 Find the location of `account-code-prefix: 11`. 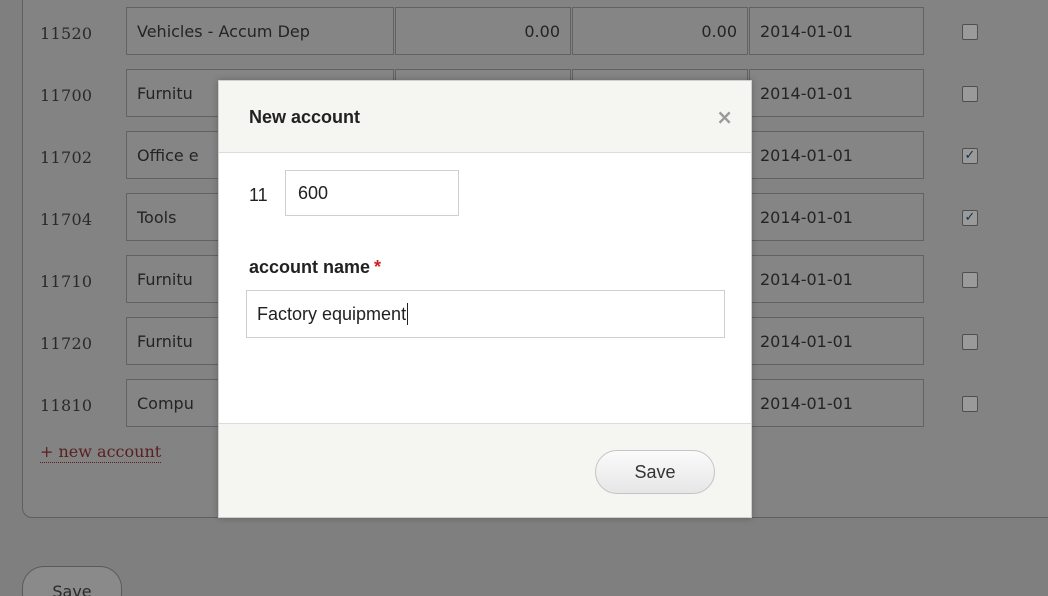

account-code-prefix: 11 is located at coordinates (258, 195).